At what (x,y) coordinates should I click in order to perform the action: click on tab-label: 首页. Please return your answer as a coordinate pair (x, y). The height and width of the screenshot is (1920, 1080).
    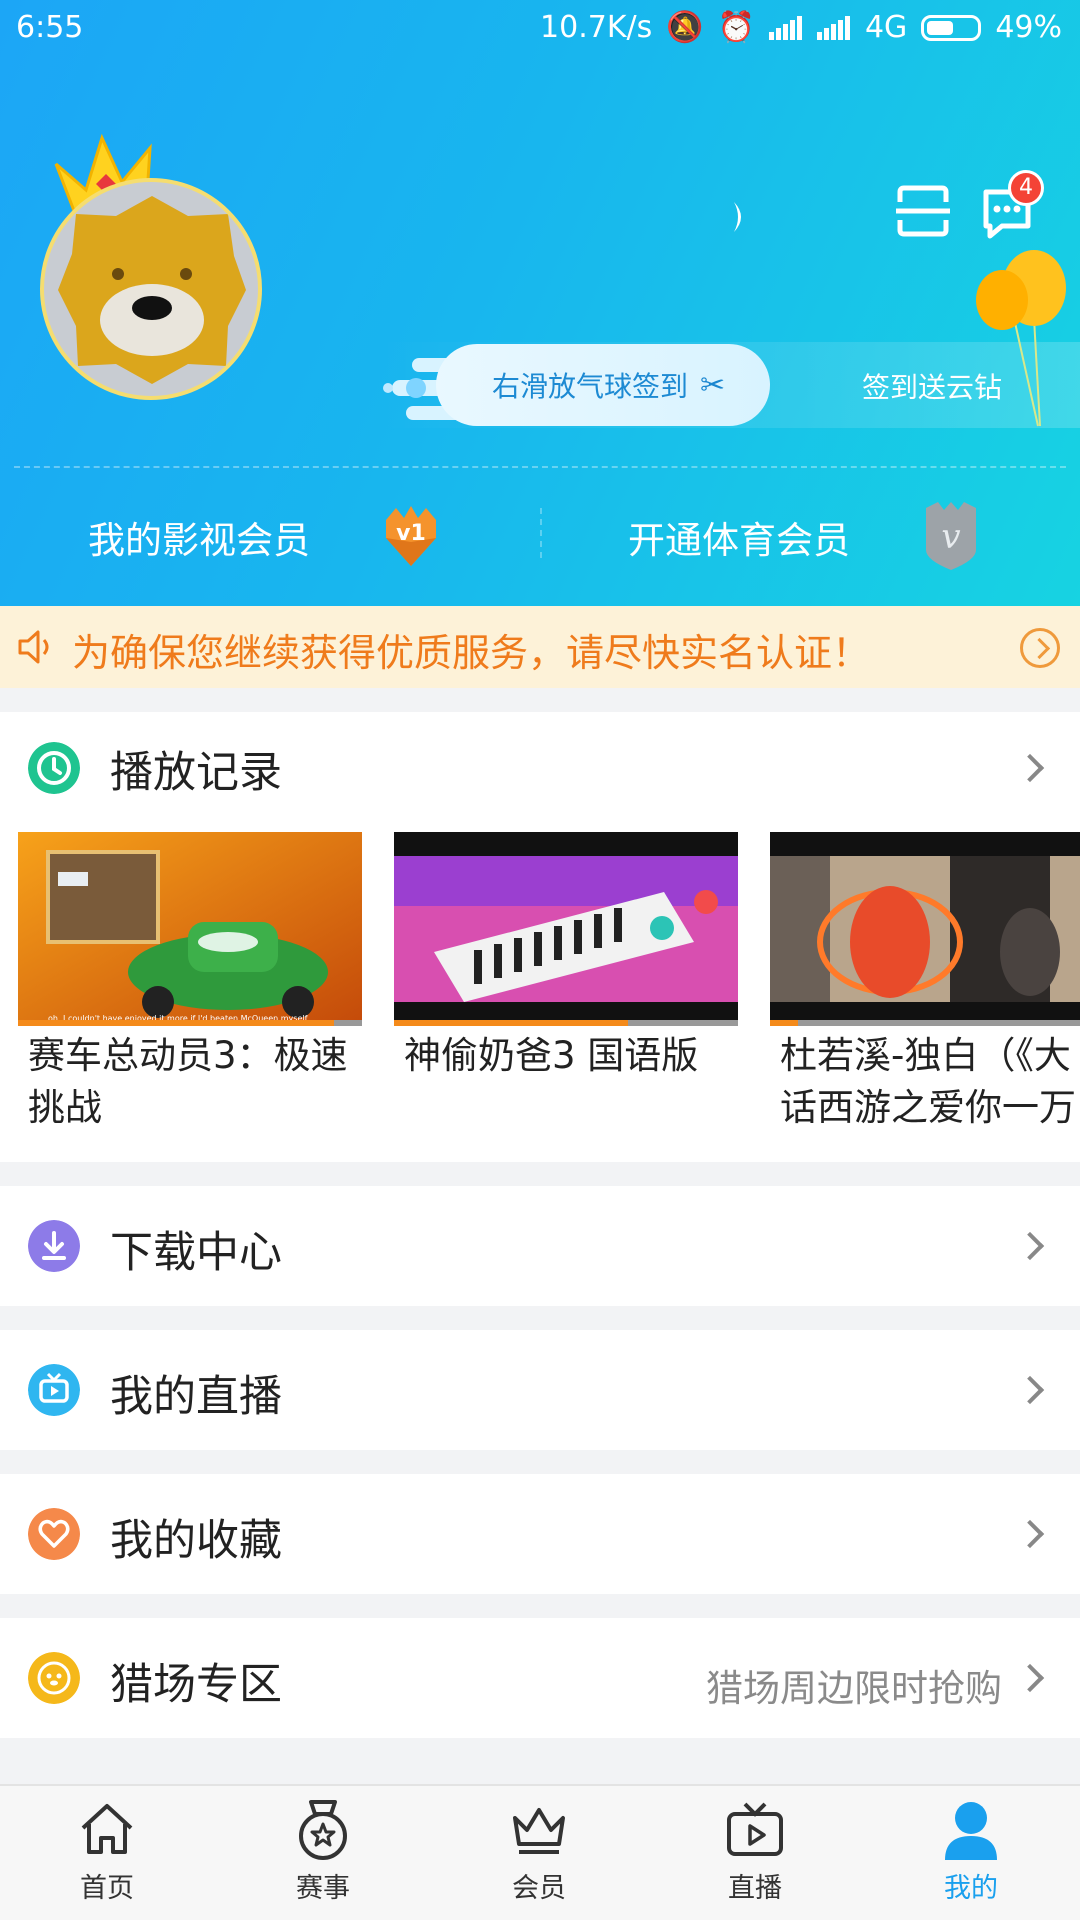
    Looking at the image, I should click on (107, 1888).